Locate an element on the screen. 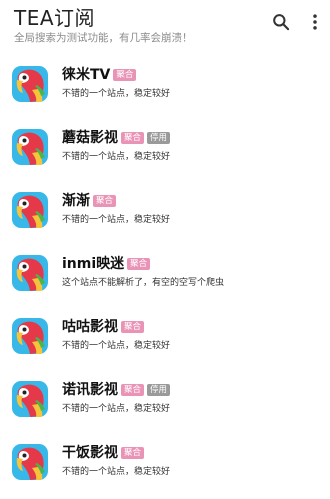  search-icon is located at coordinates (281, 22).